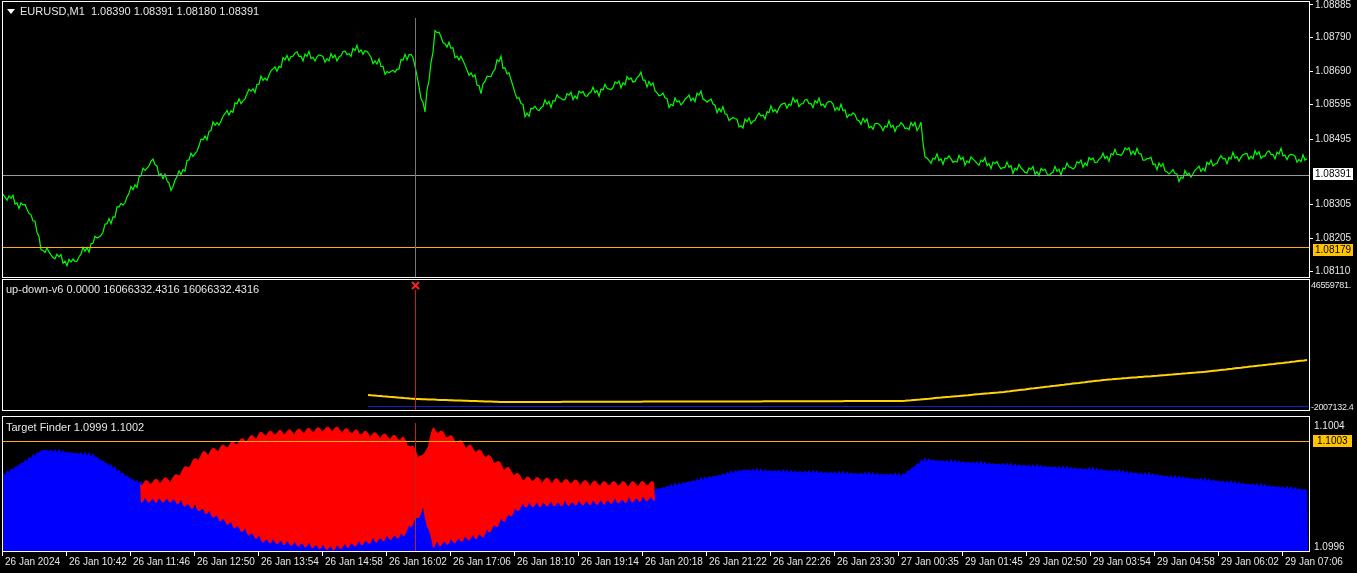  I want to click on price-tick-label: 1.08110, so click(1333, 270).